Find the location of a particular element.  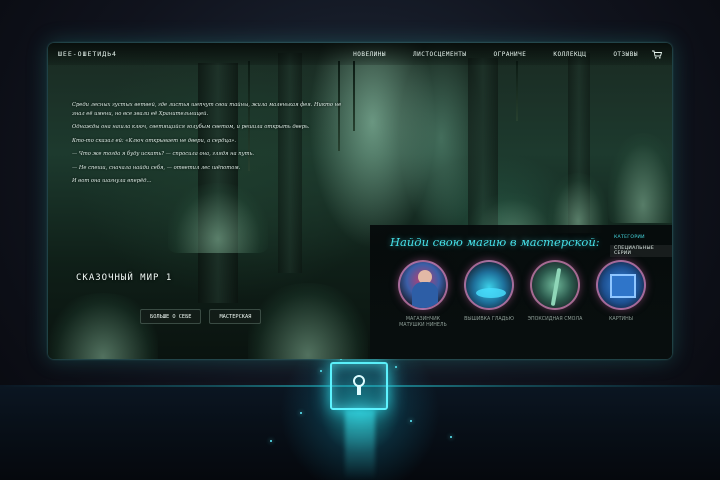

cart-icon is located at coordinates (657, 54).